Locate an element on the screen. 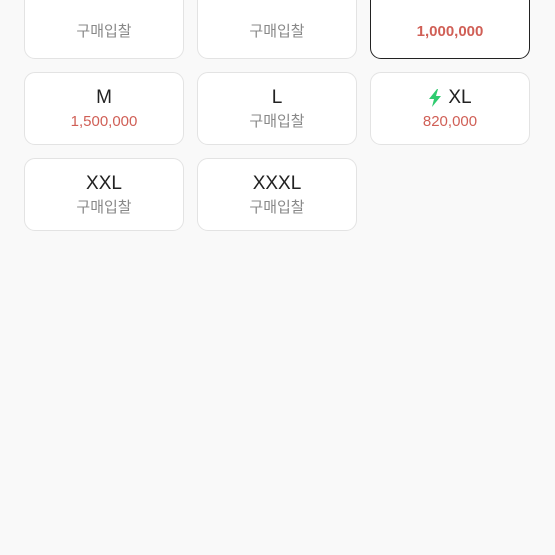 The height and width of the screenshot is (555, 555). size-option-xxl: XXL 구매입찰 is located at coordinates (104, 194).